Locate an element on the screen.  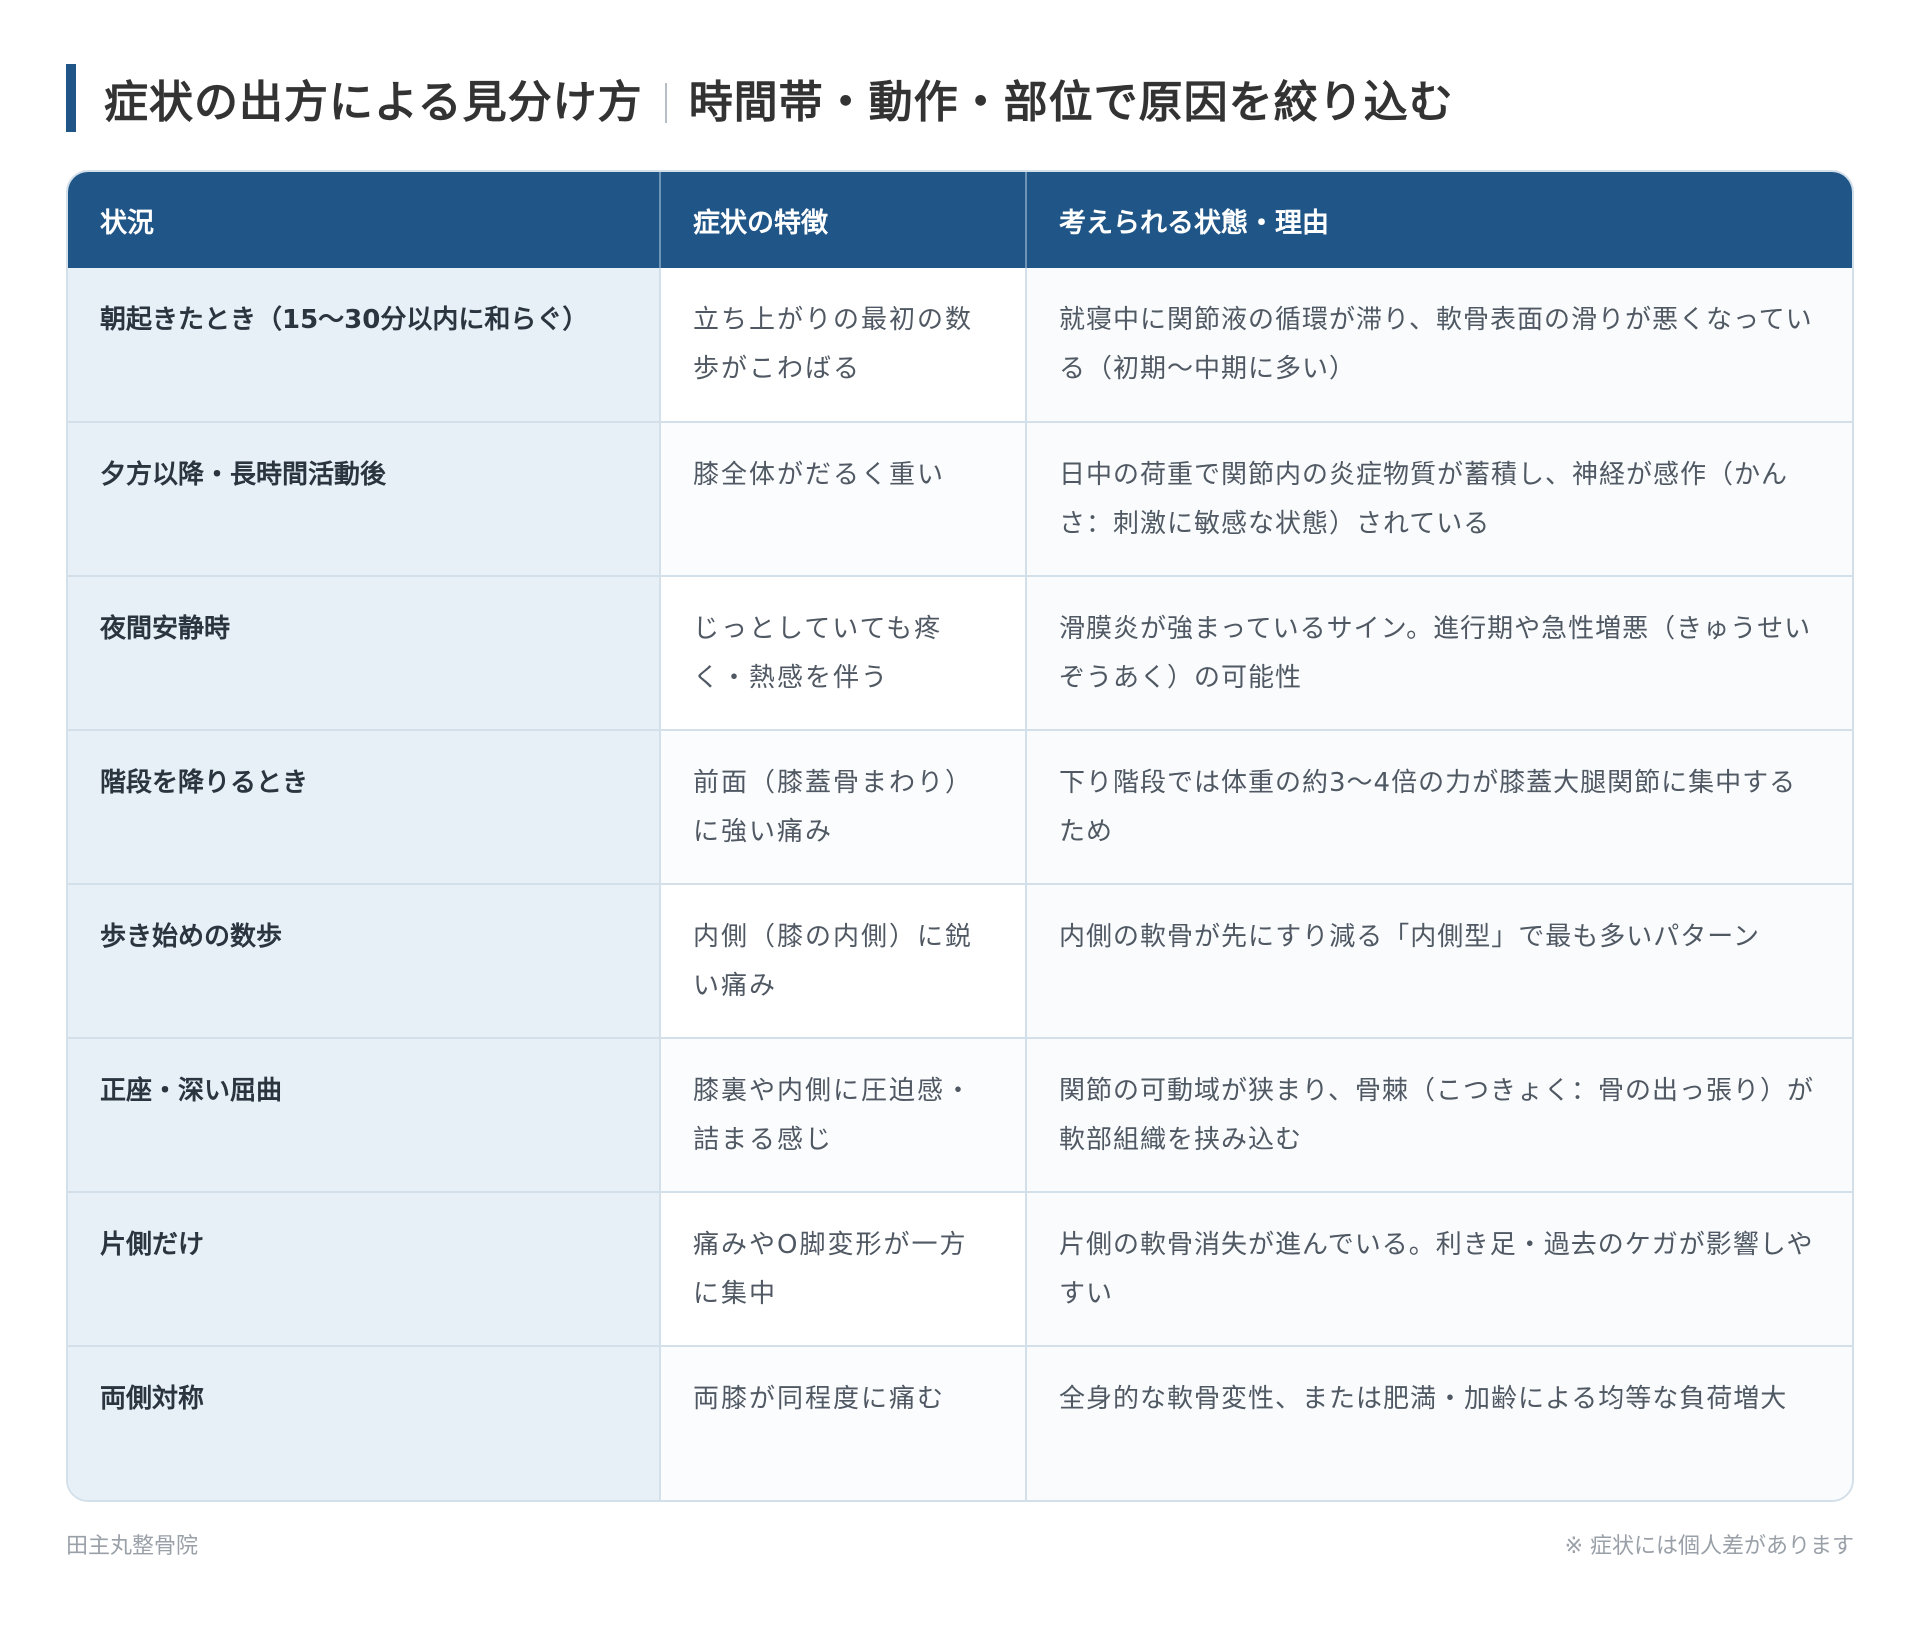
column-header-feature: 症状の特徴 is located at coordinates (843, 220).